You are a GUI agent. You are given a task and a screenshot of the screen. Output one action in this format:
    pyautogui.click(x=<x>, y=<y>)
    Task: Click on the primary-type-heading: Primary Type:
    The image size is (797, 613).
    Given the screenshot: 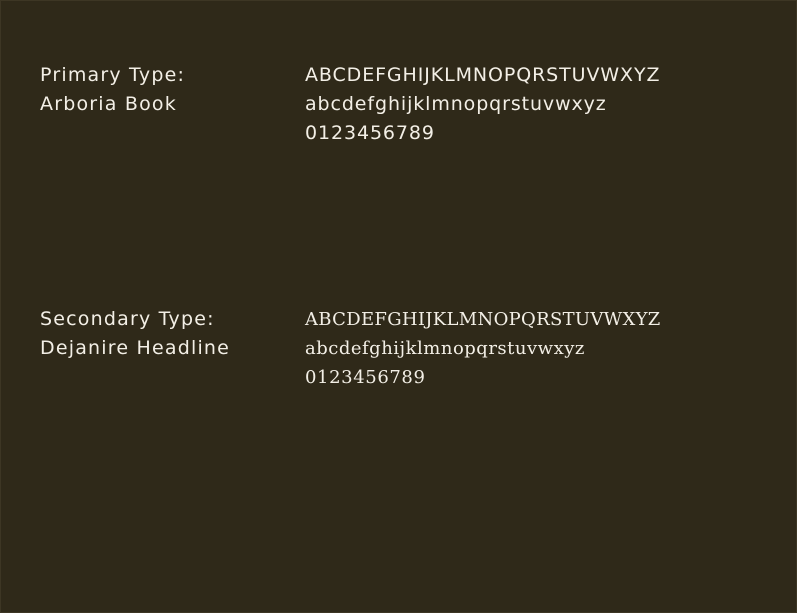 What is the action you would take?
    pyautogui.click(x=113, y=75)
    